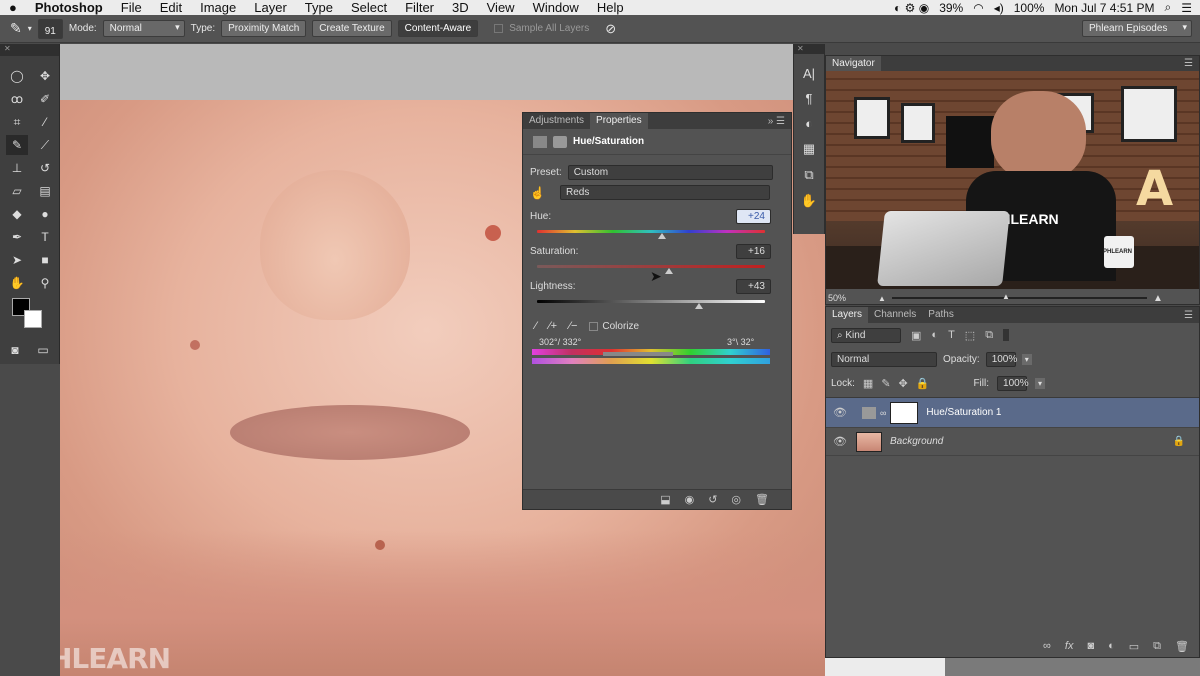 The height and width of the screenshot is (676, 1200). What do you see at coordinates (809, 73) in the screenshot?
I see `character-panel-icon: A|` at bounding box center [809, 73].